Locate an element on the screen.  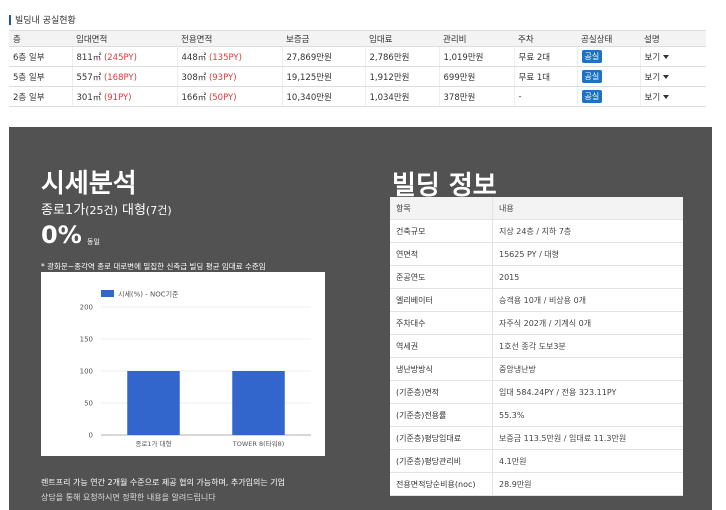
cell-parking: - is located at coordinates (545, 96).